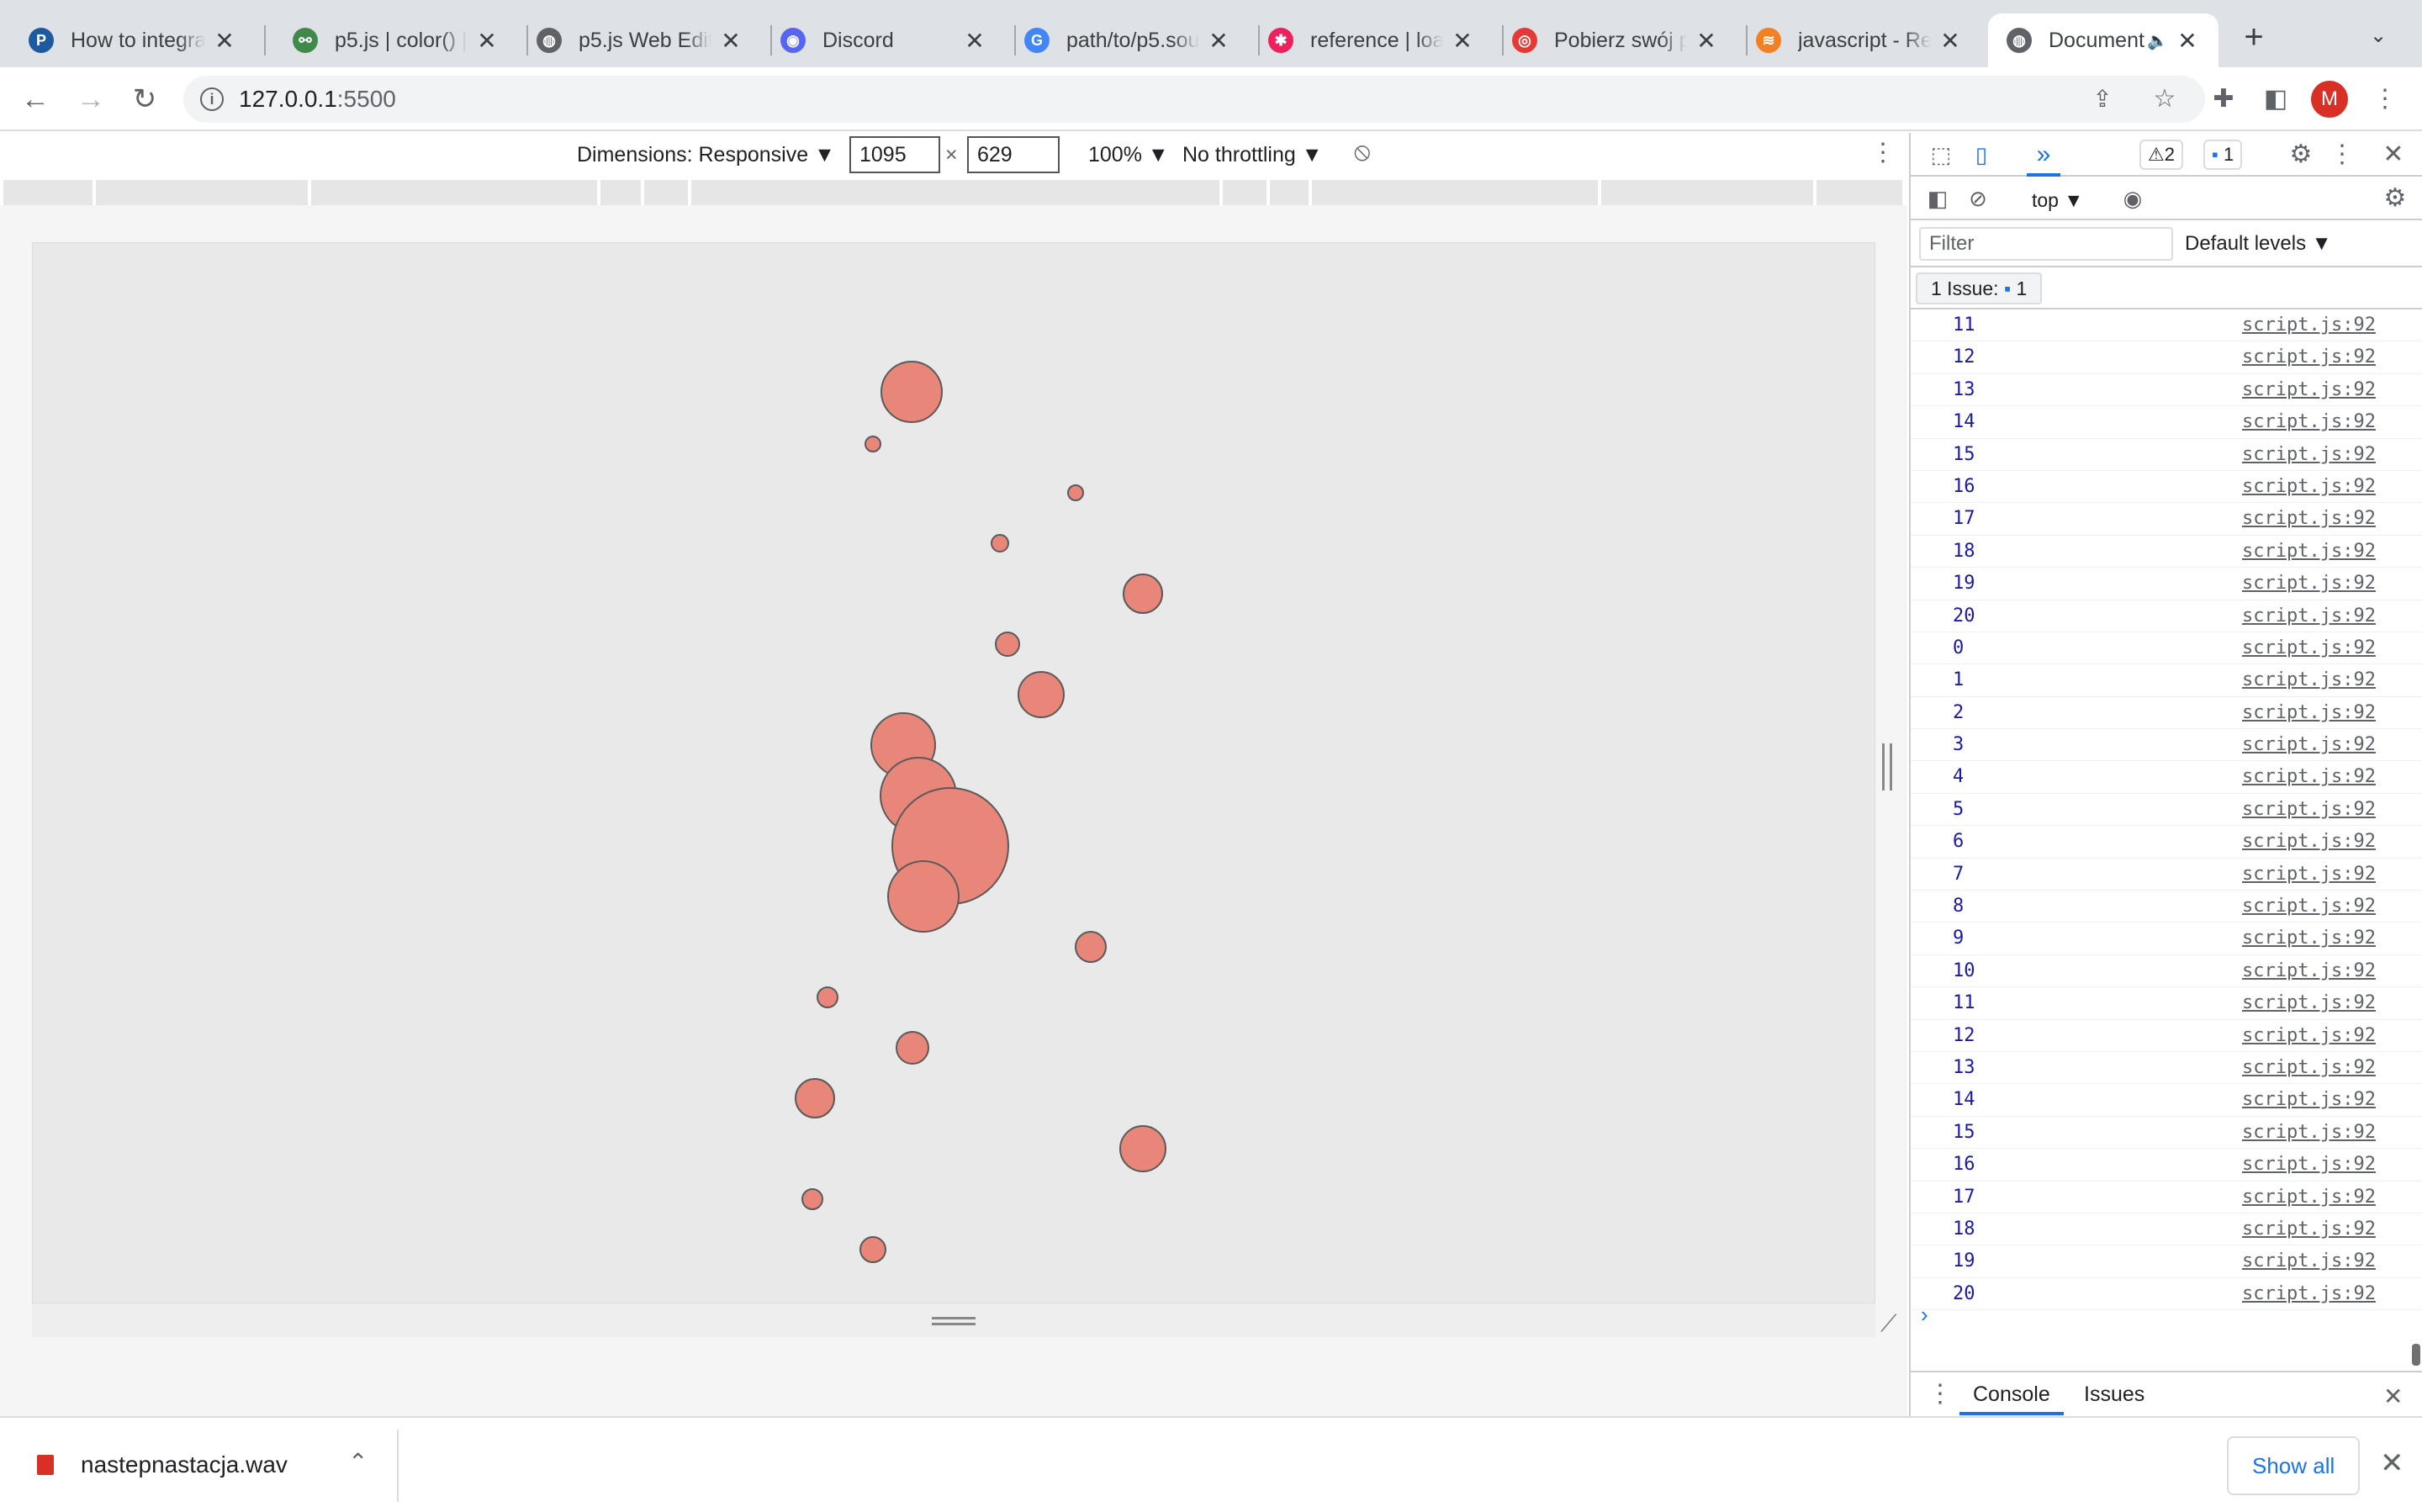  What do you see at coordinates (1013, 154) in the screenshot?
I see `height-input: 629` at bounding box center [1013, 154].